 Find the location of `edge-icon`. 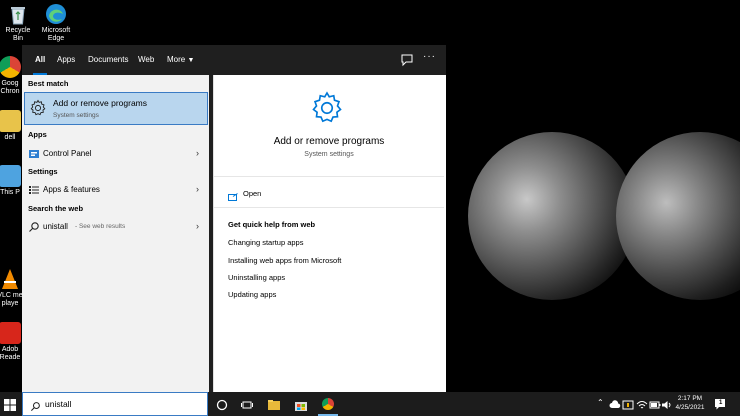

edge-icon is located at coordinates (56, 14).